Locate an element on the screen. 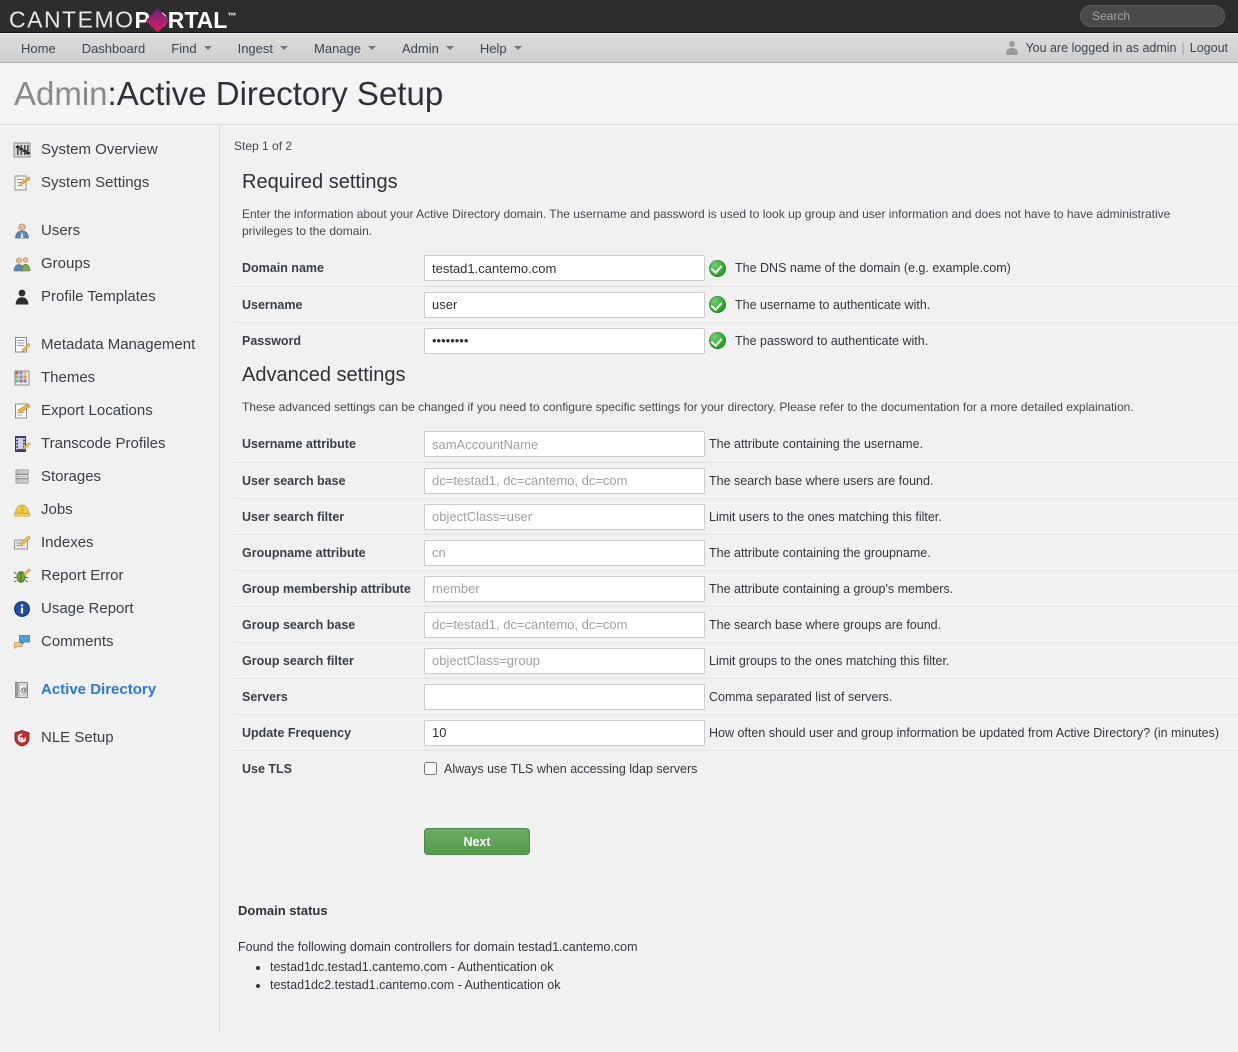 Image resolution: width=1238 pixels, height=1052 pixels. cantemo-portal-logo: CANTEMOPORTAL™ is located at coordinates (123, 17).